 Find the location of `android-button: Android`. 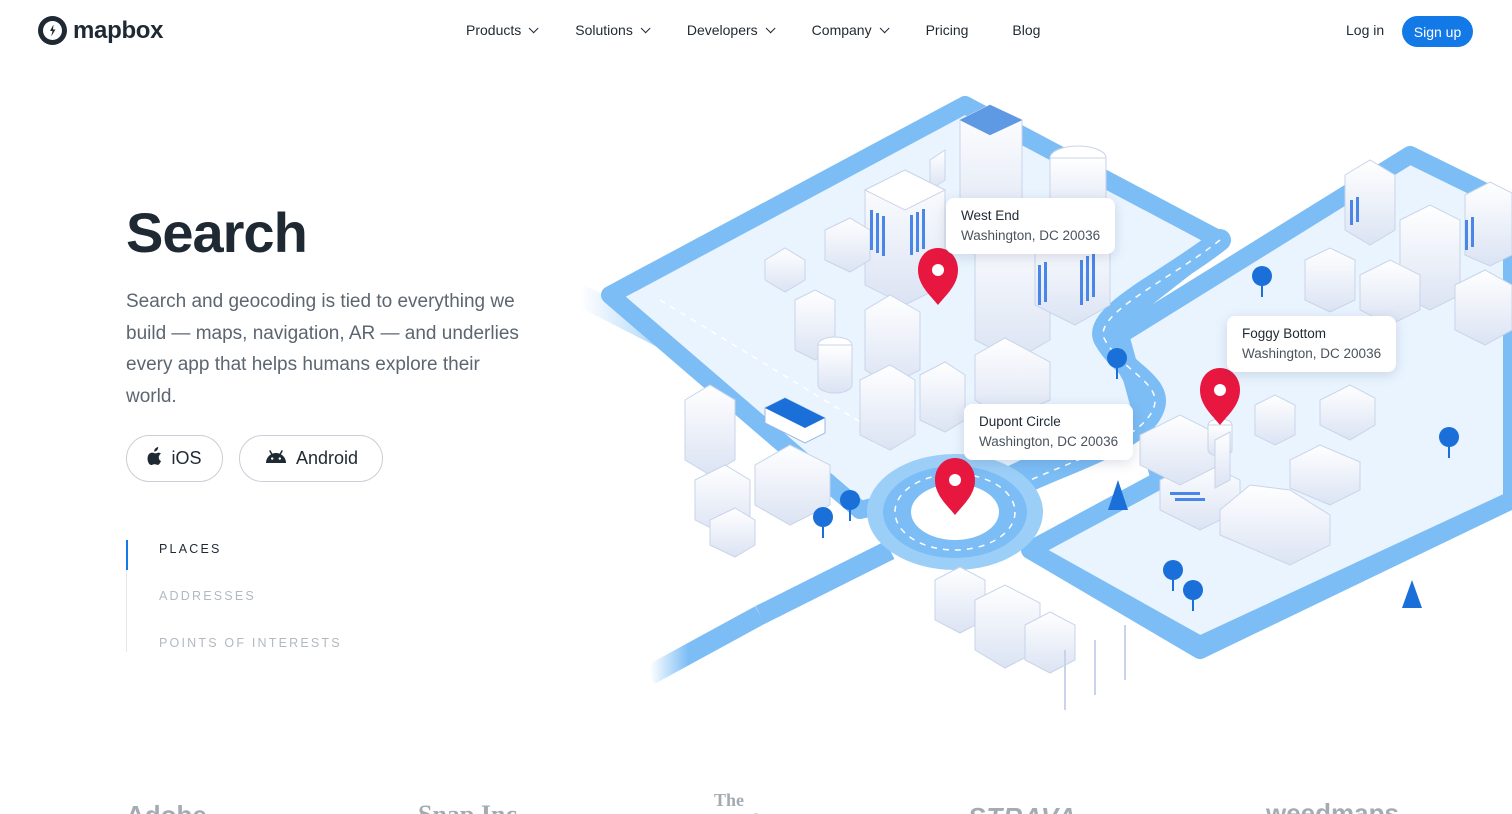

android-button: Android is located at coordinates (311, 458).